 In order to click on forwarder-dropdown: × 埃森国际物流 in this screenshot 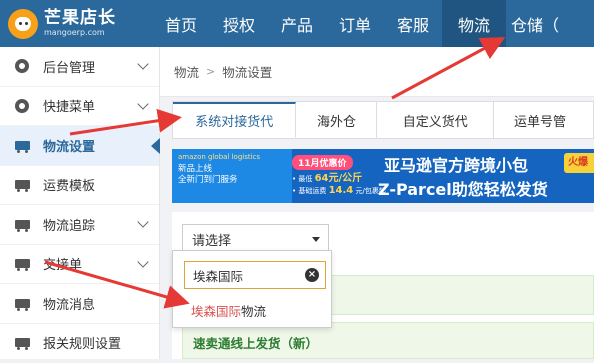, I will do `click(252, 289)`.